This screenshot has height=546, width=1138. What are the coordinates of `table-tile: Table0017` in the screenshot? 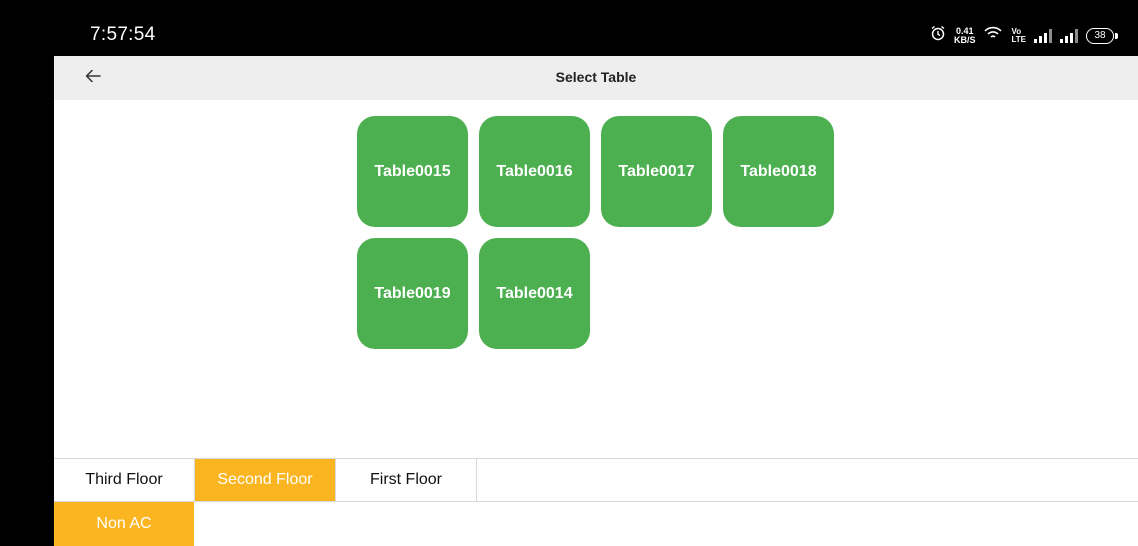 It's located at (656, 171).